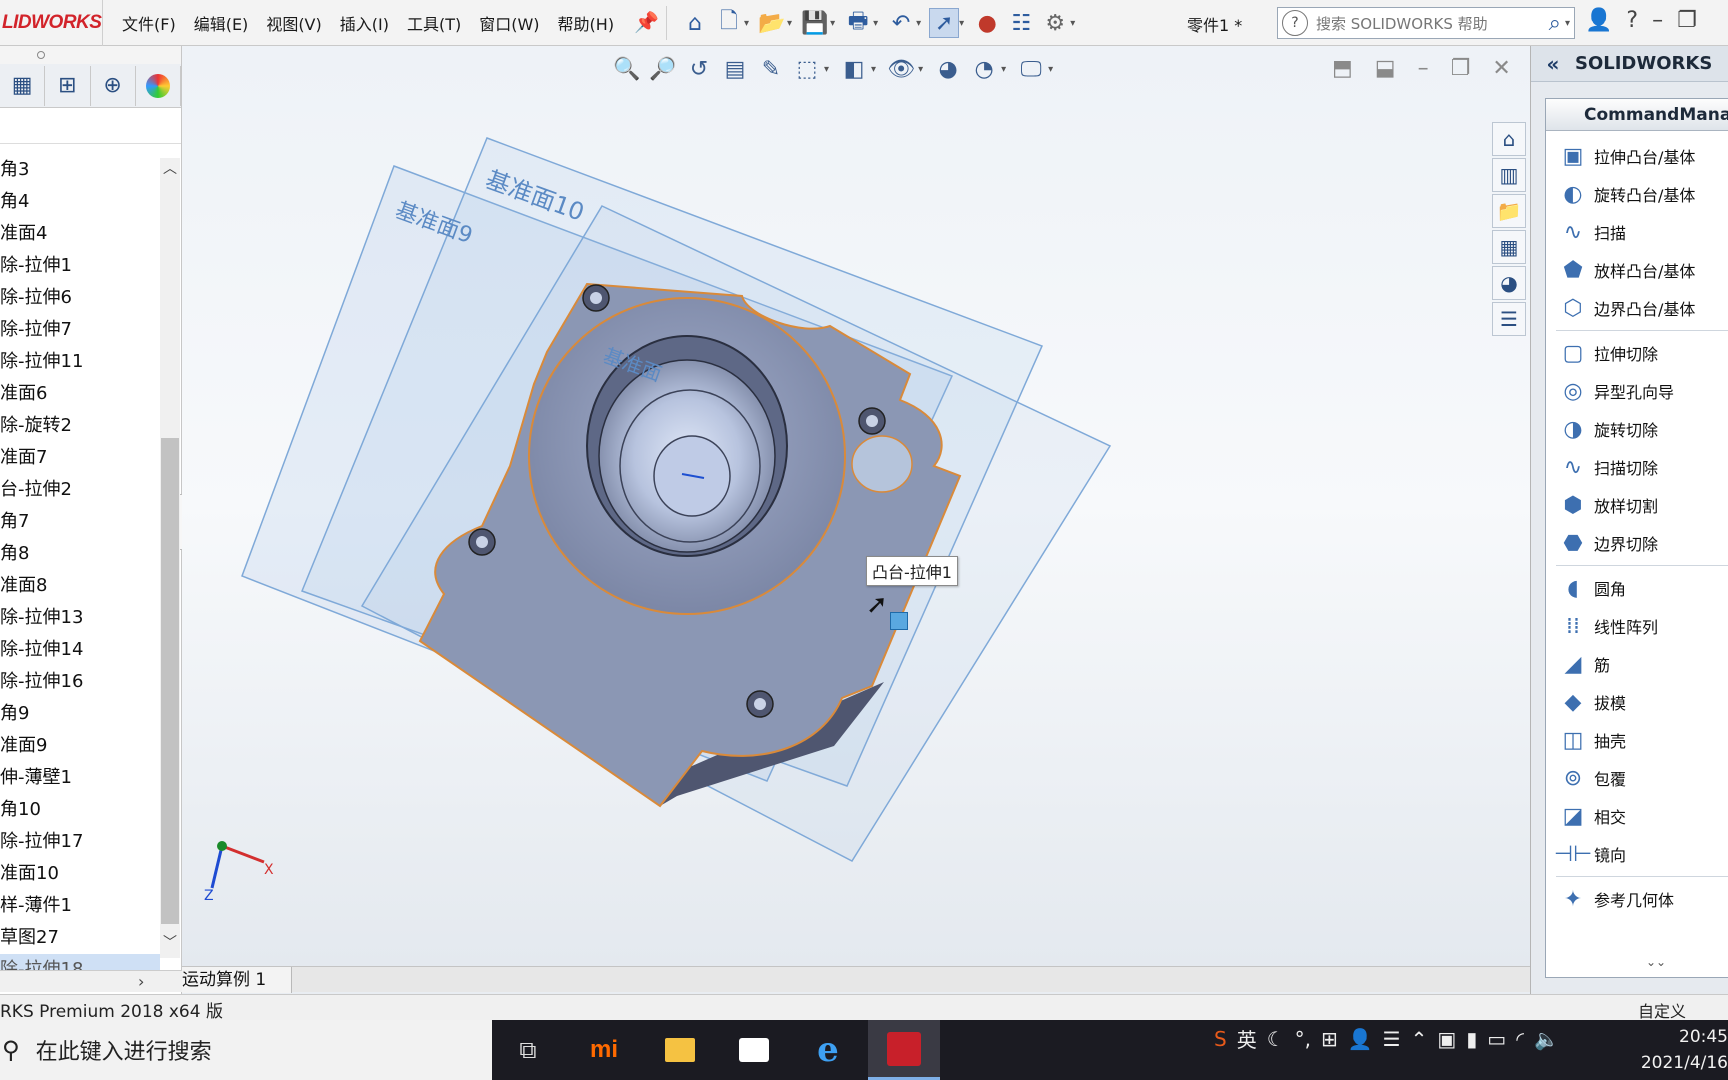  What do you see at coordinates (68, 85) in the screenshot?
I see `tab-configuration-manager: ⊞` at bounding box center [68, 85].